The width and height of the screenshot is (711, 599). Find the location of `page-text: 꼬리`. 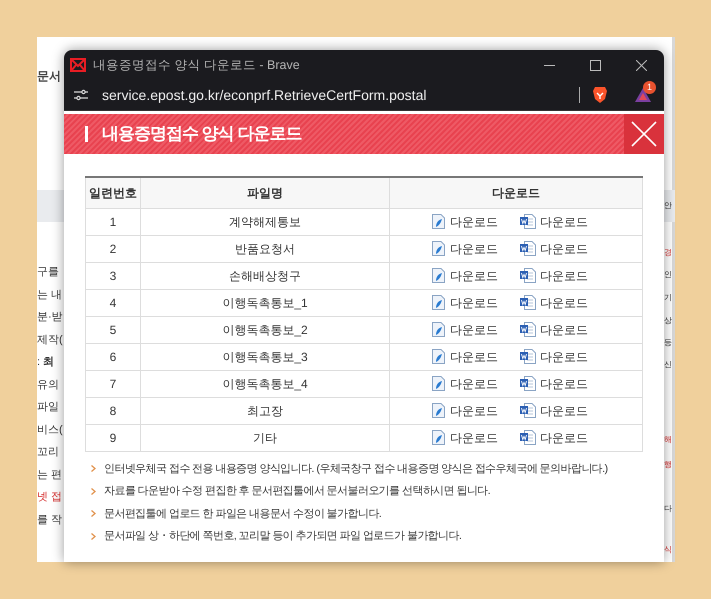

page-text: 꼬리 is located at coordinates (48, 452).